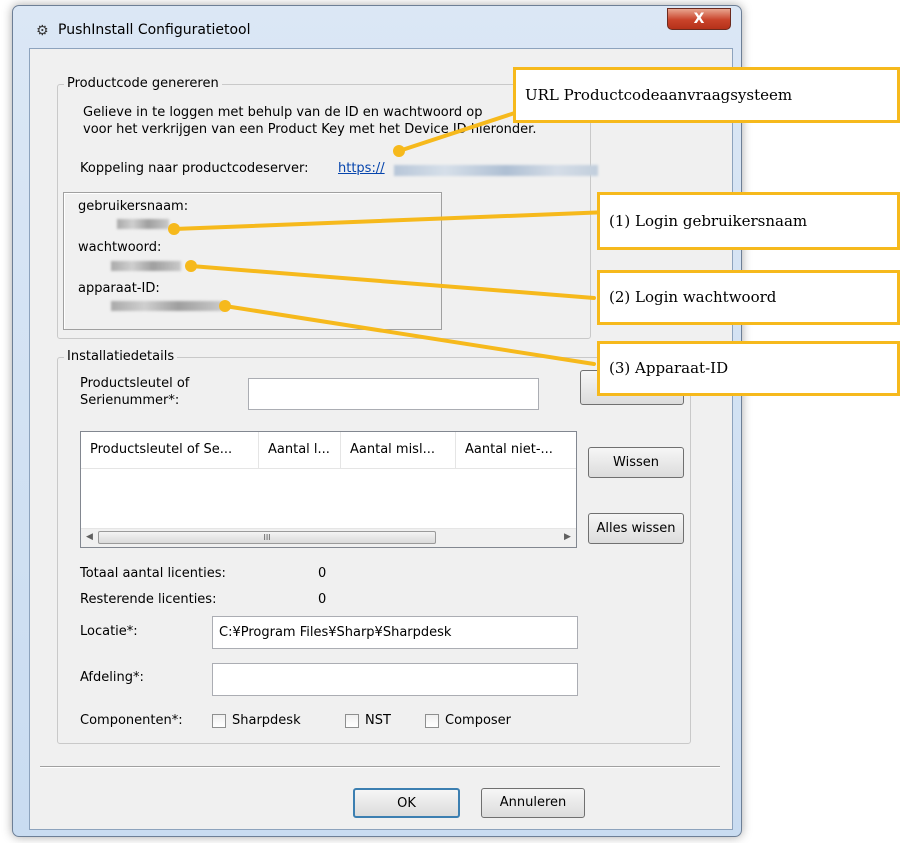 This screenshot has height=843, width=900. I want to click on scroll-grip: III, so click(267, 537).